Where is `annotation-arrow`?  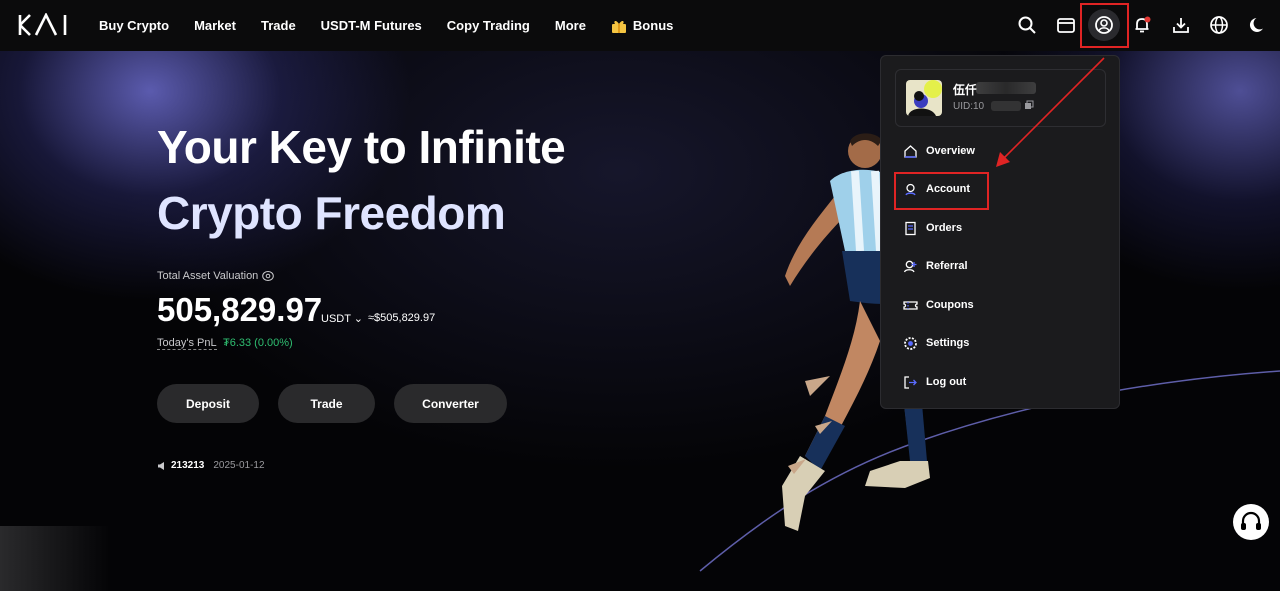
annotation-arrow is located at coordinates (1050, 112).